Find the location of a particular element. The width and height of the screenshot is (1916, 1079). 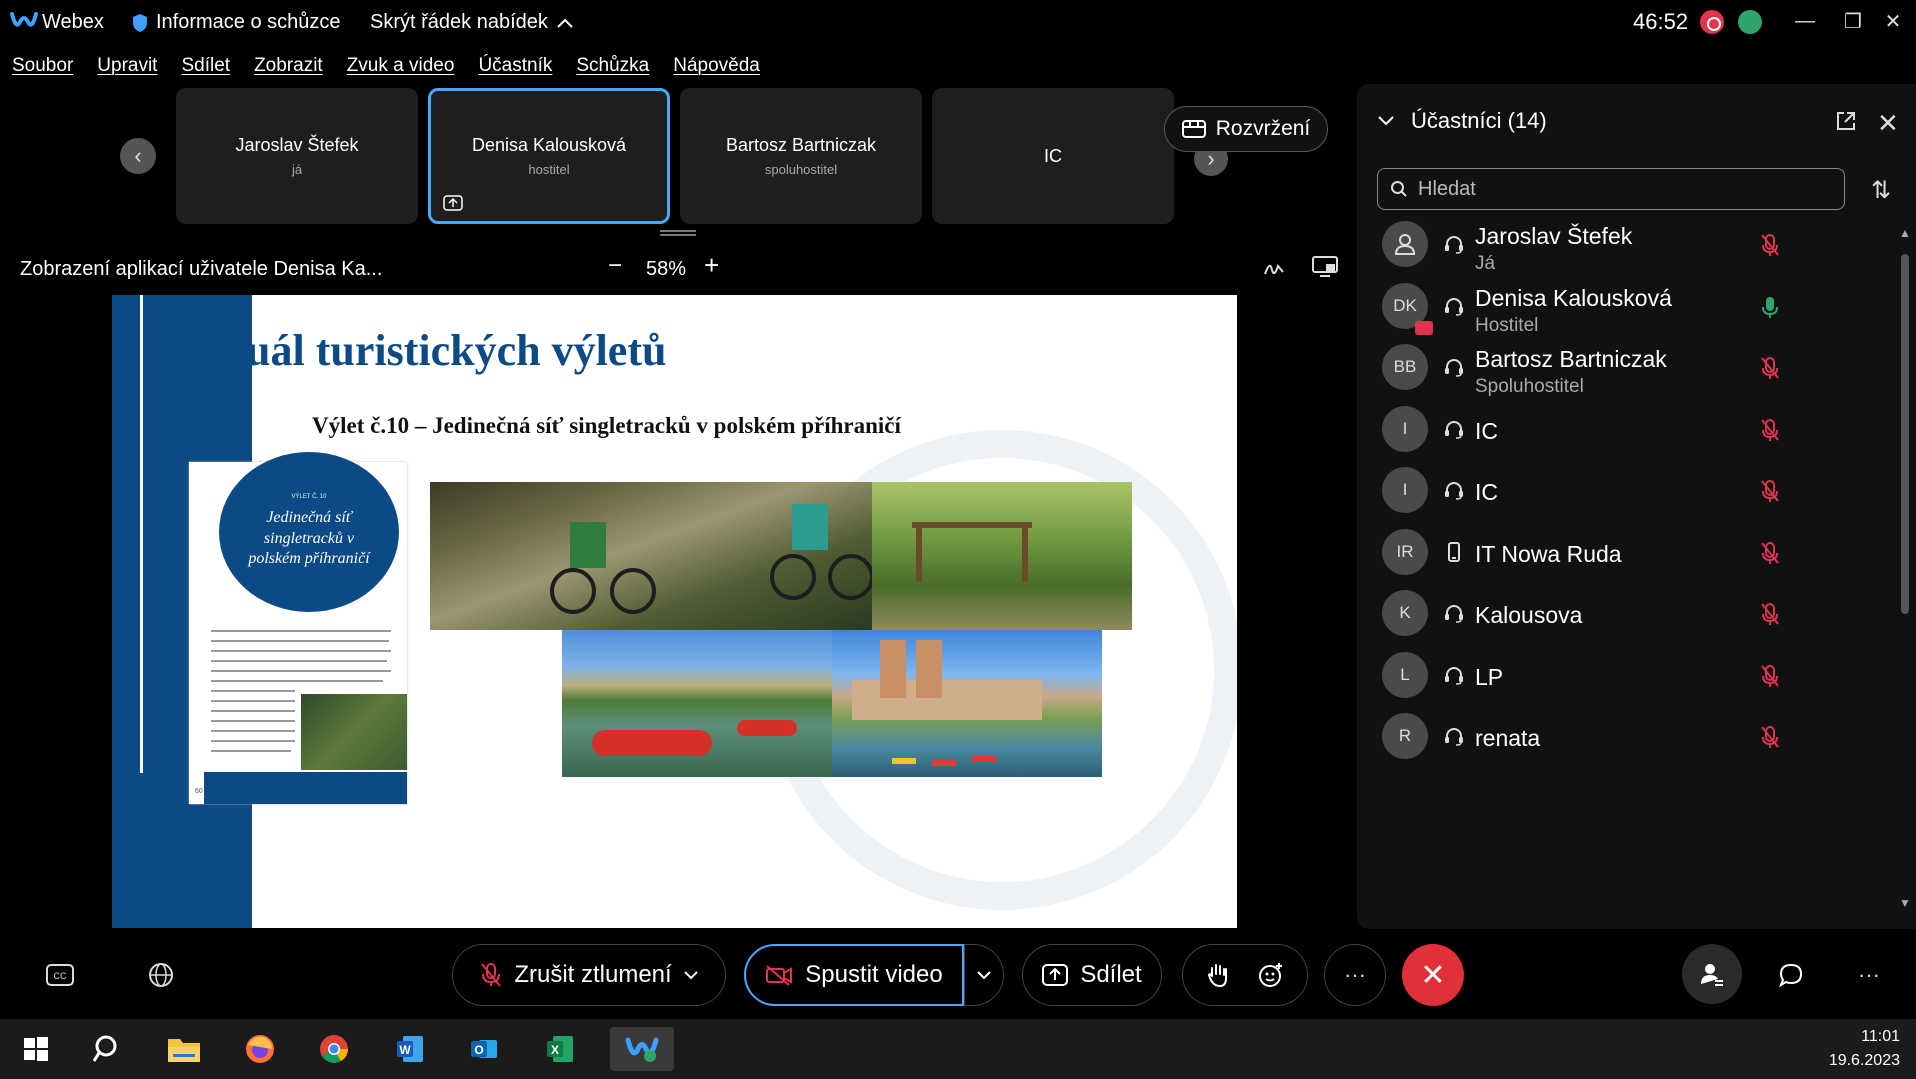

avatar: K is located at coordinates (1405, 613).